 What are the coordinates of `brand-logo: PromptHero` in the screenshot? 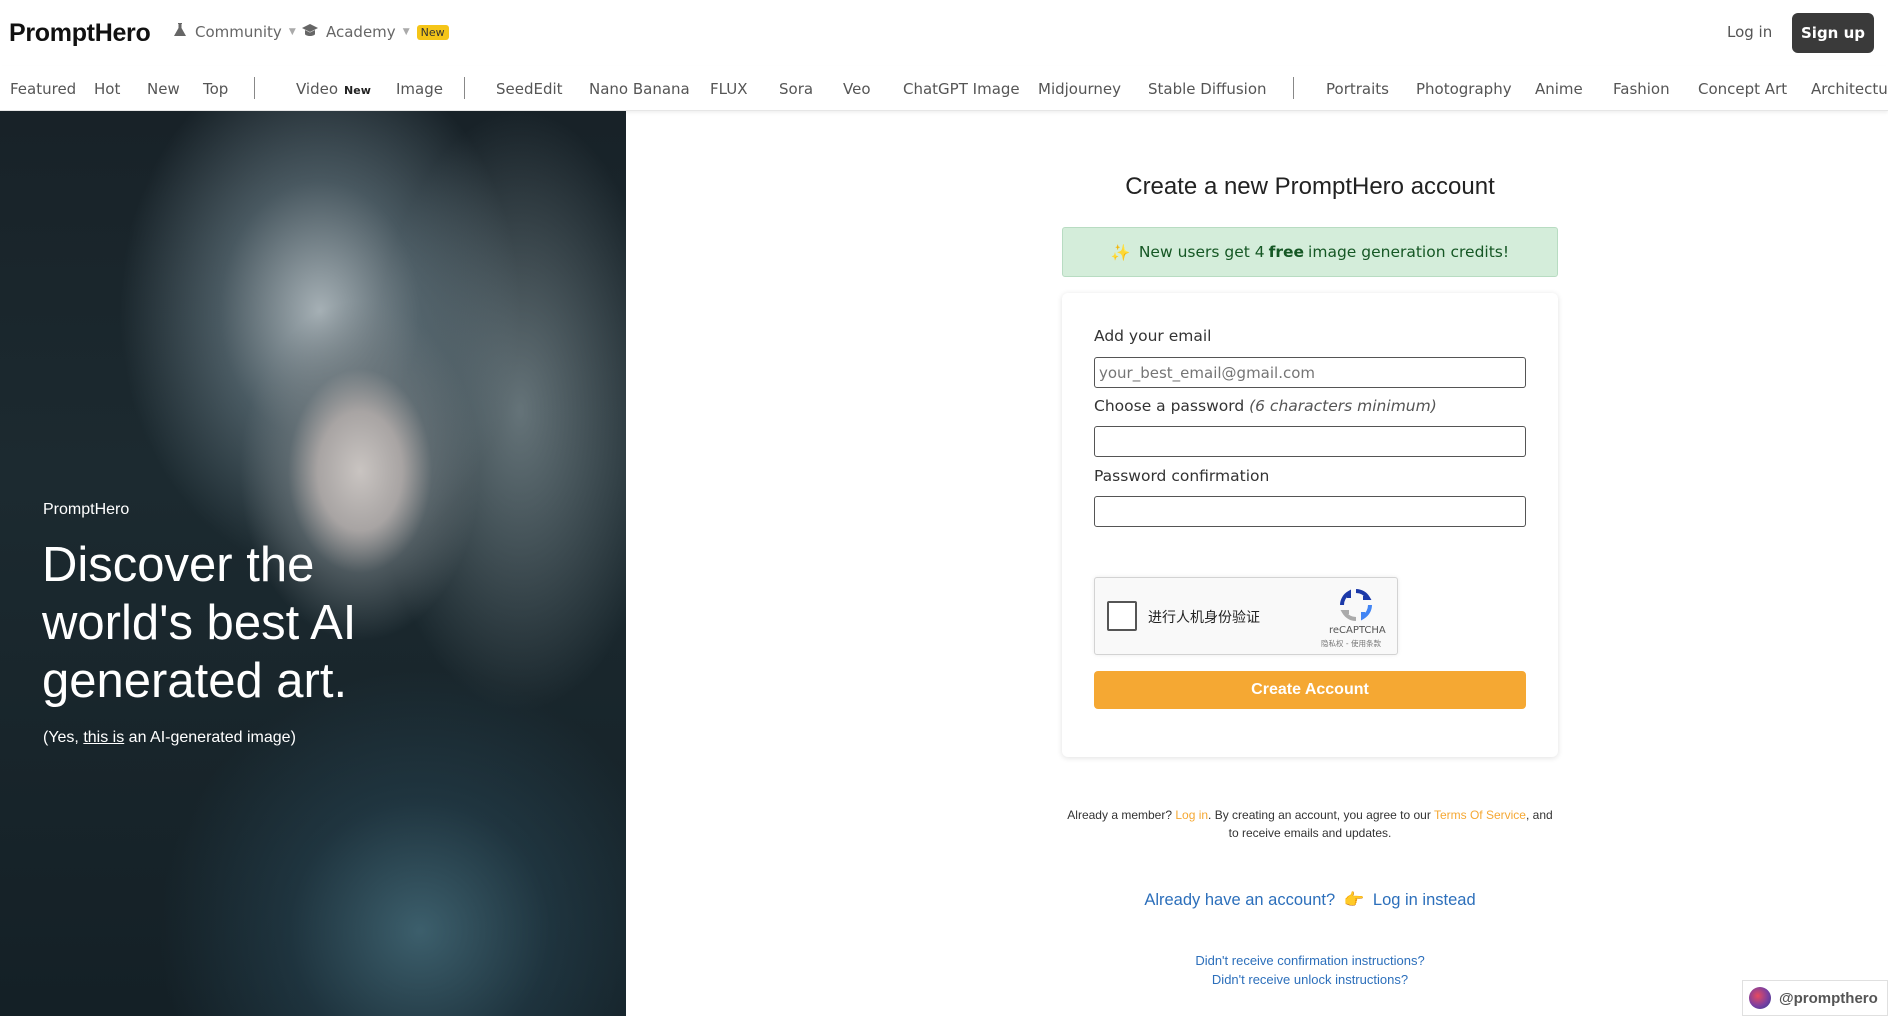 It's located at (80, 33).